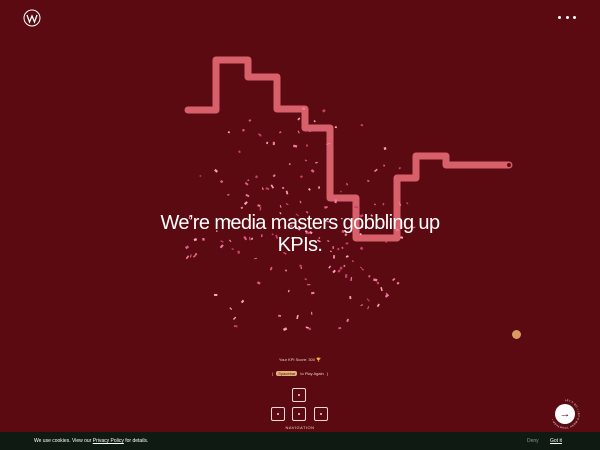  What do you see at coordinates (278, 414) in the screenshot?
I see `left-key` at bounding box center [278, 414].